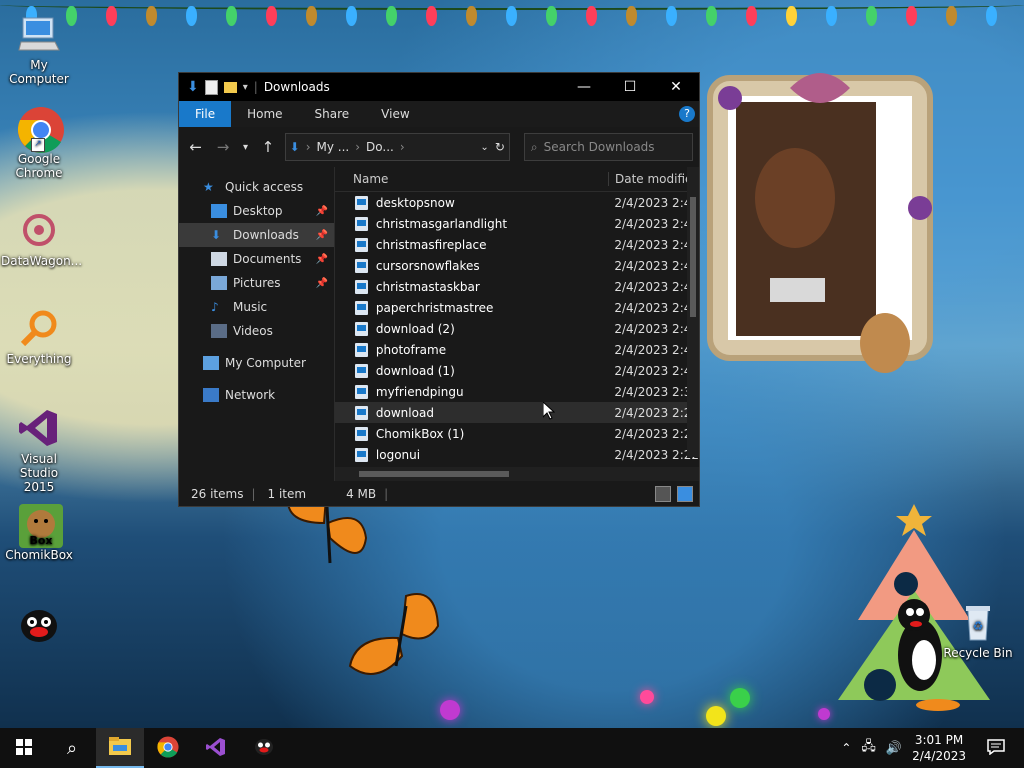 The image size is (1024, 768). What do you see at coordinates (439, 87) in the screenshot?
I see `title-bar: ⬇ ▾ | Downloads — ☐ ✕` at bounding box center [439, 87].